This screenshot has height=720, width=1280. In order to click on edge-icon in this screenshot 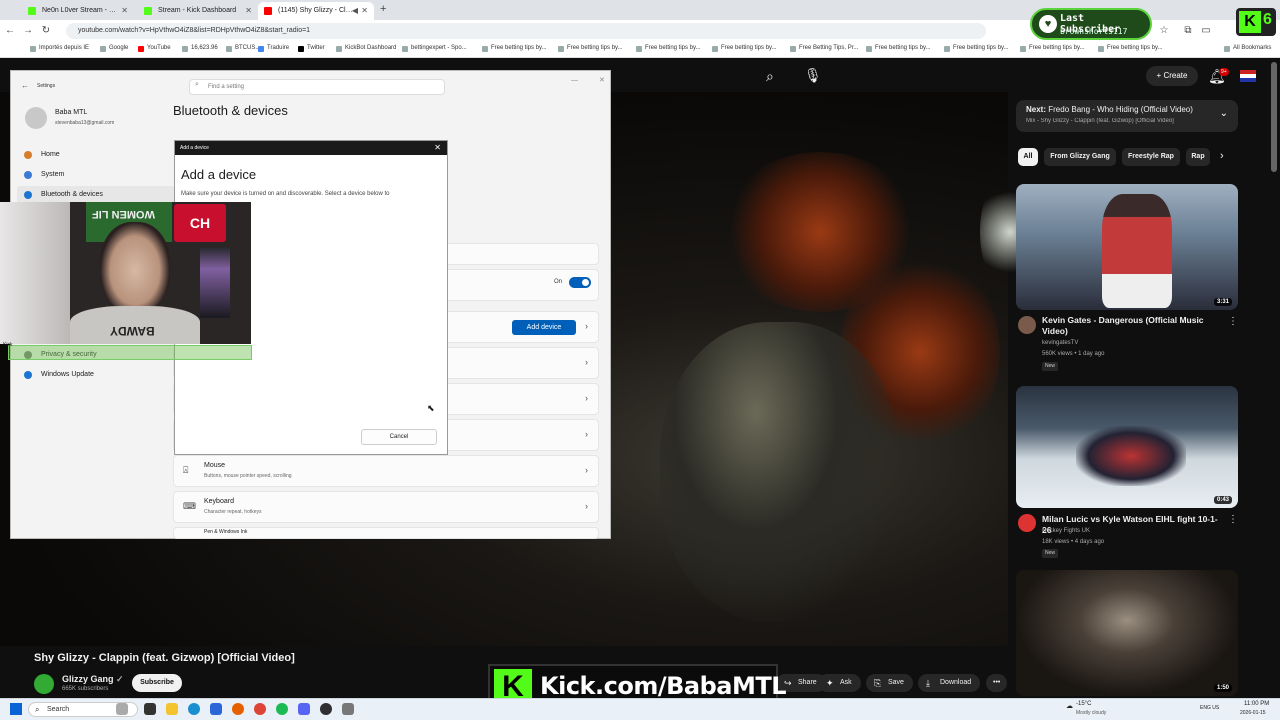, I will do `click(194, 709)`.